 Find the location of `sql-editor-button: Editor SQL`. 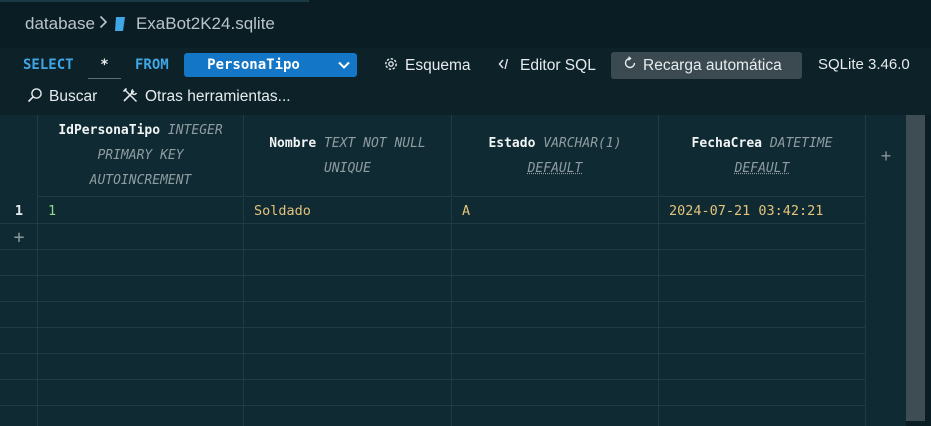

sql-editor-button: Editor SQL is located at coordinates (547, 66).